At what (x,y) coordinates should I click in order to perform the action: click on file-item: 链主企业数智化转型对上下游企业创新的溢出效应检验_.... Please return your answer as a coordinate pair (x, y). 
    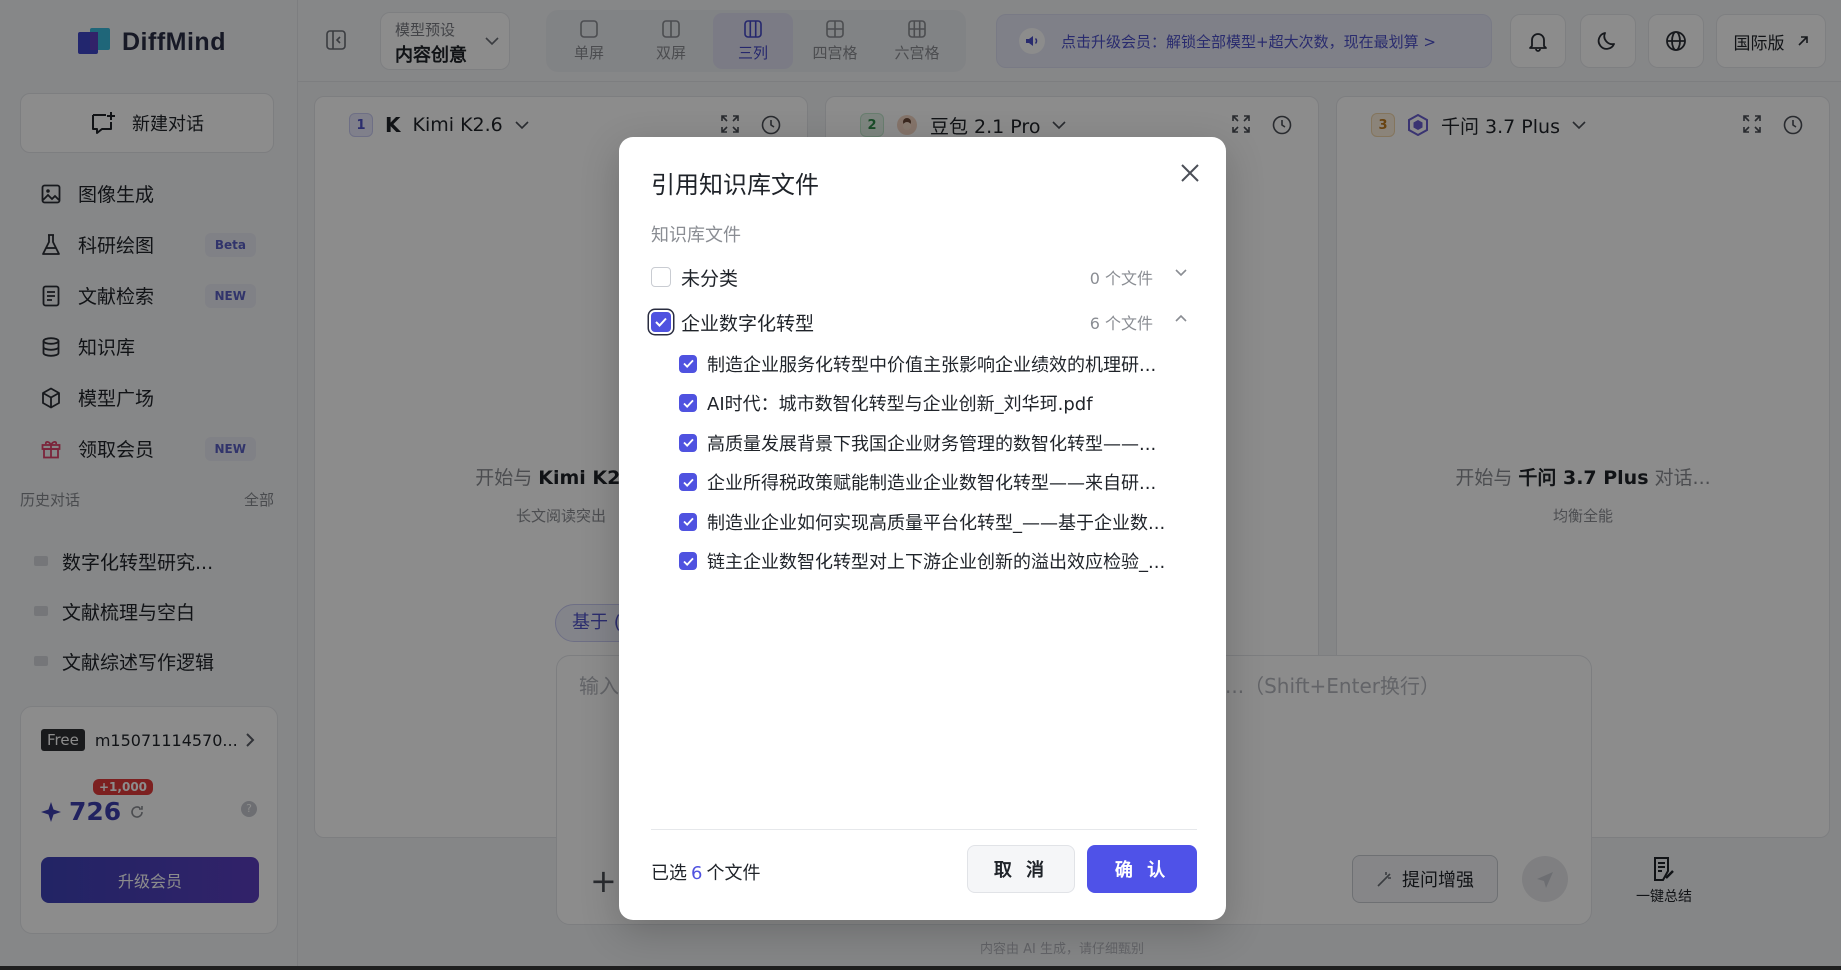
    Looking at the image, I should click on (939, 562).